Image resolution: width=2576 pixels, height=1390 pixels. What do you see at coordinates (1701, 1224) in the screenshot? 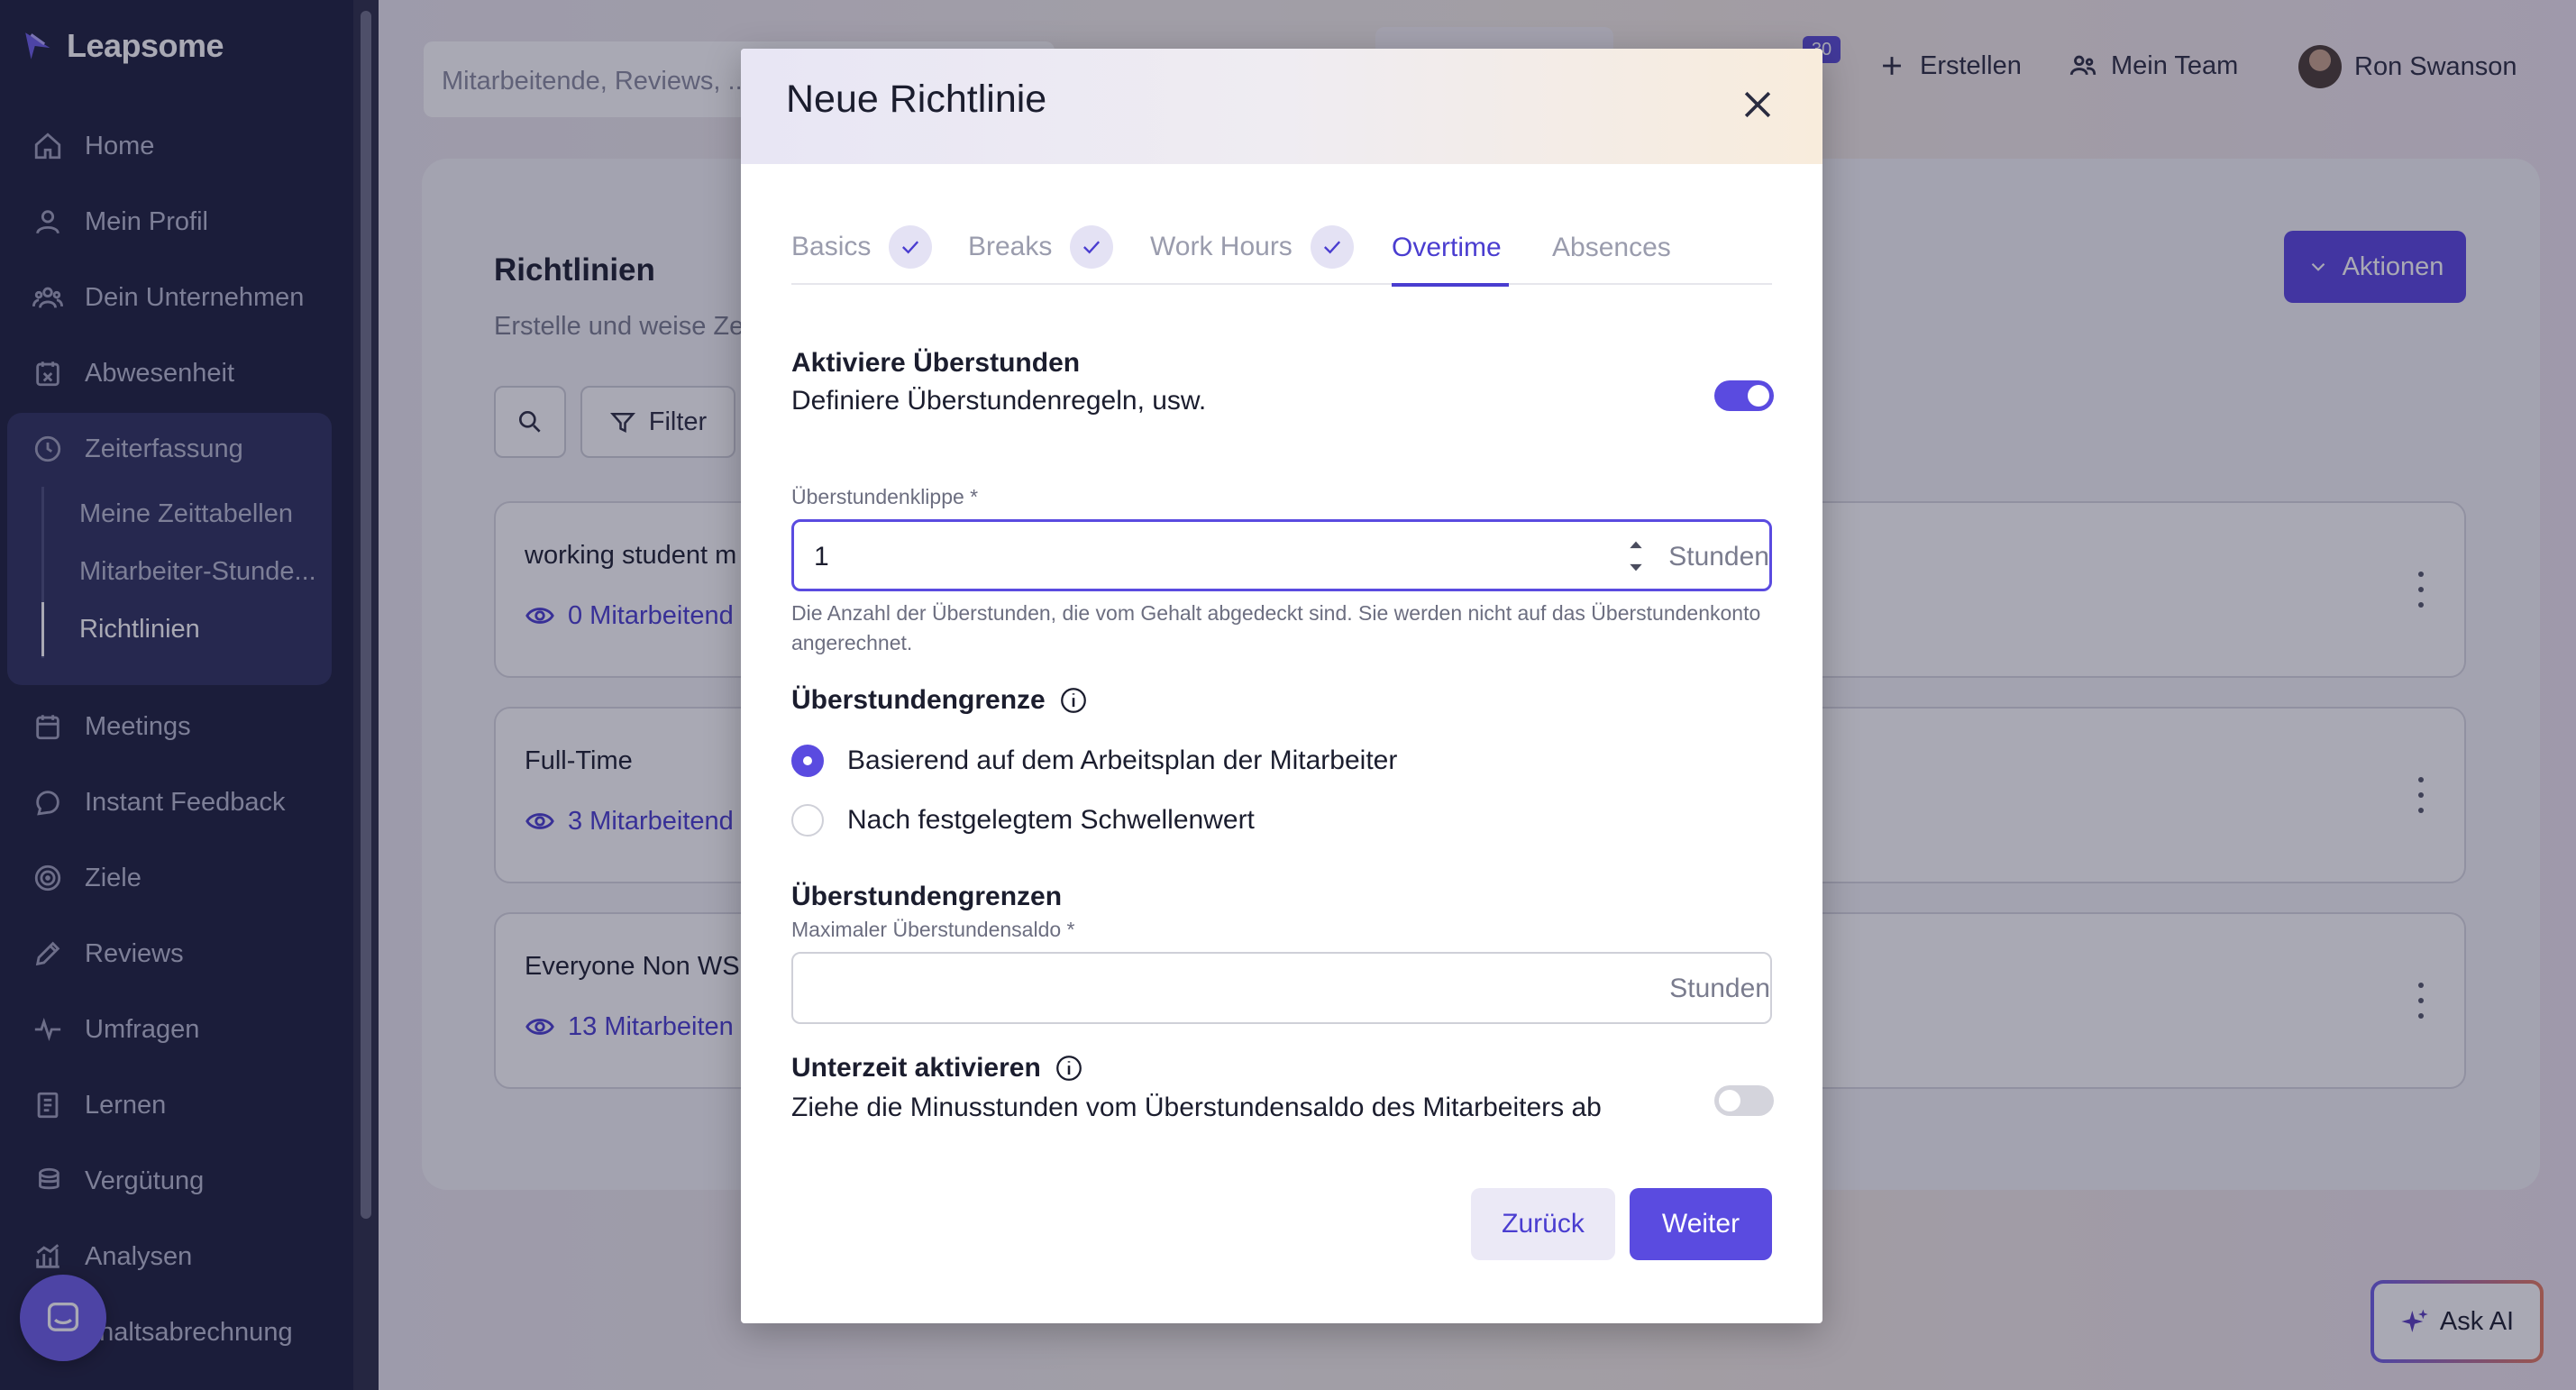
I see `next-button: Weiter` at bounding box center [1701, 1224].